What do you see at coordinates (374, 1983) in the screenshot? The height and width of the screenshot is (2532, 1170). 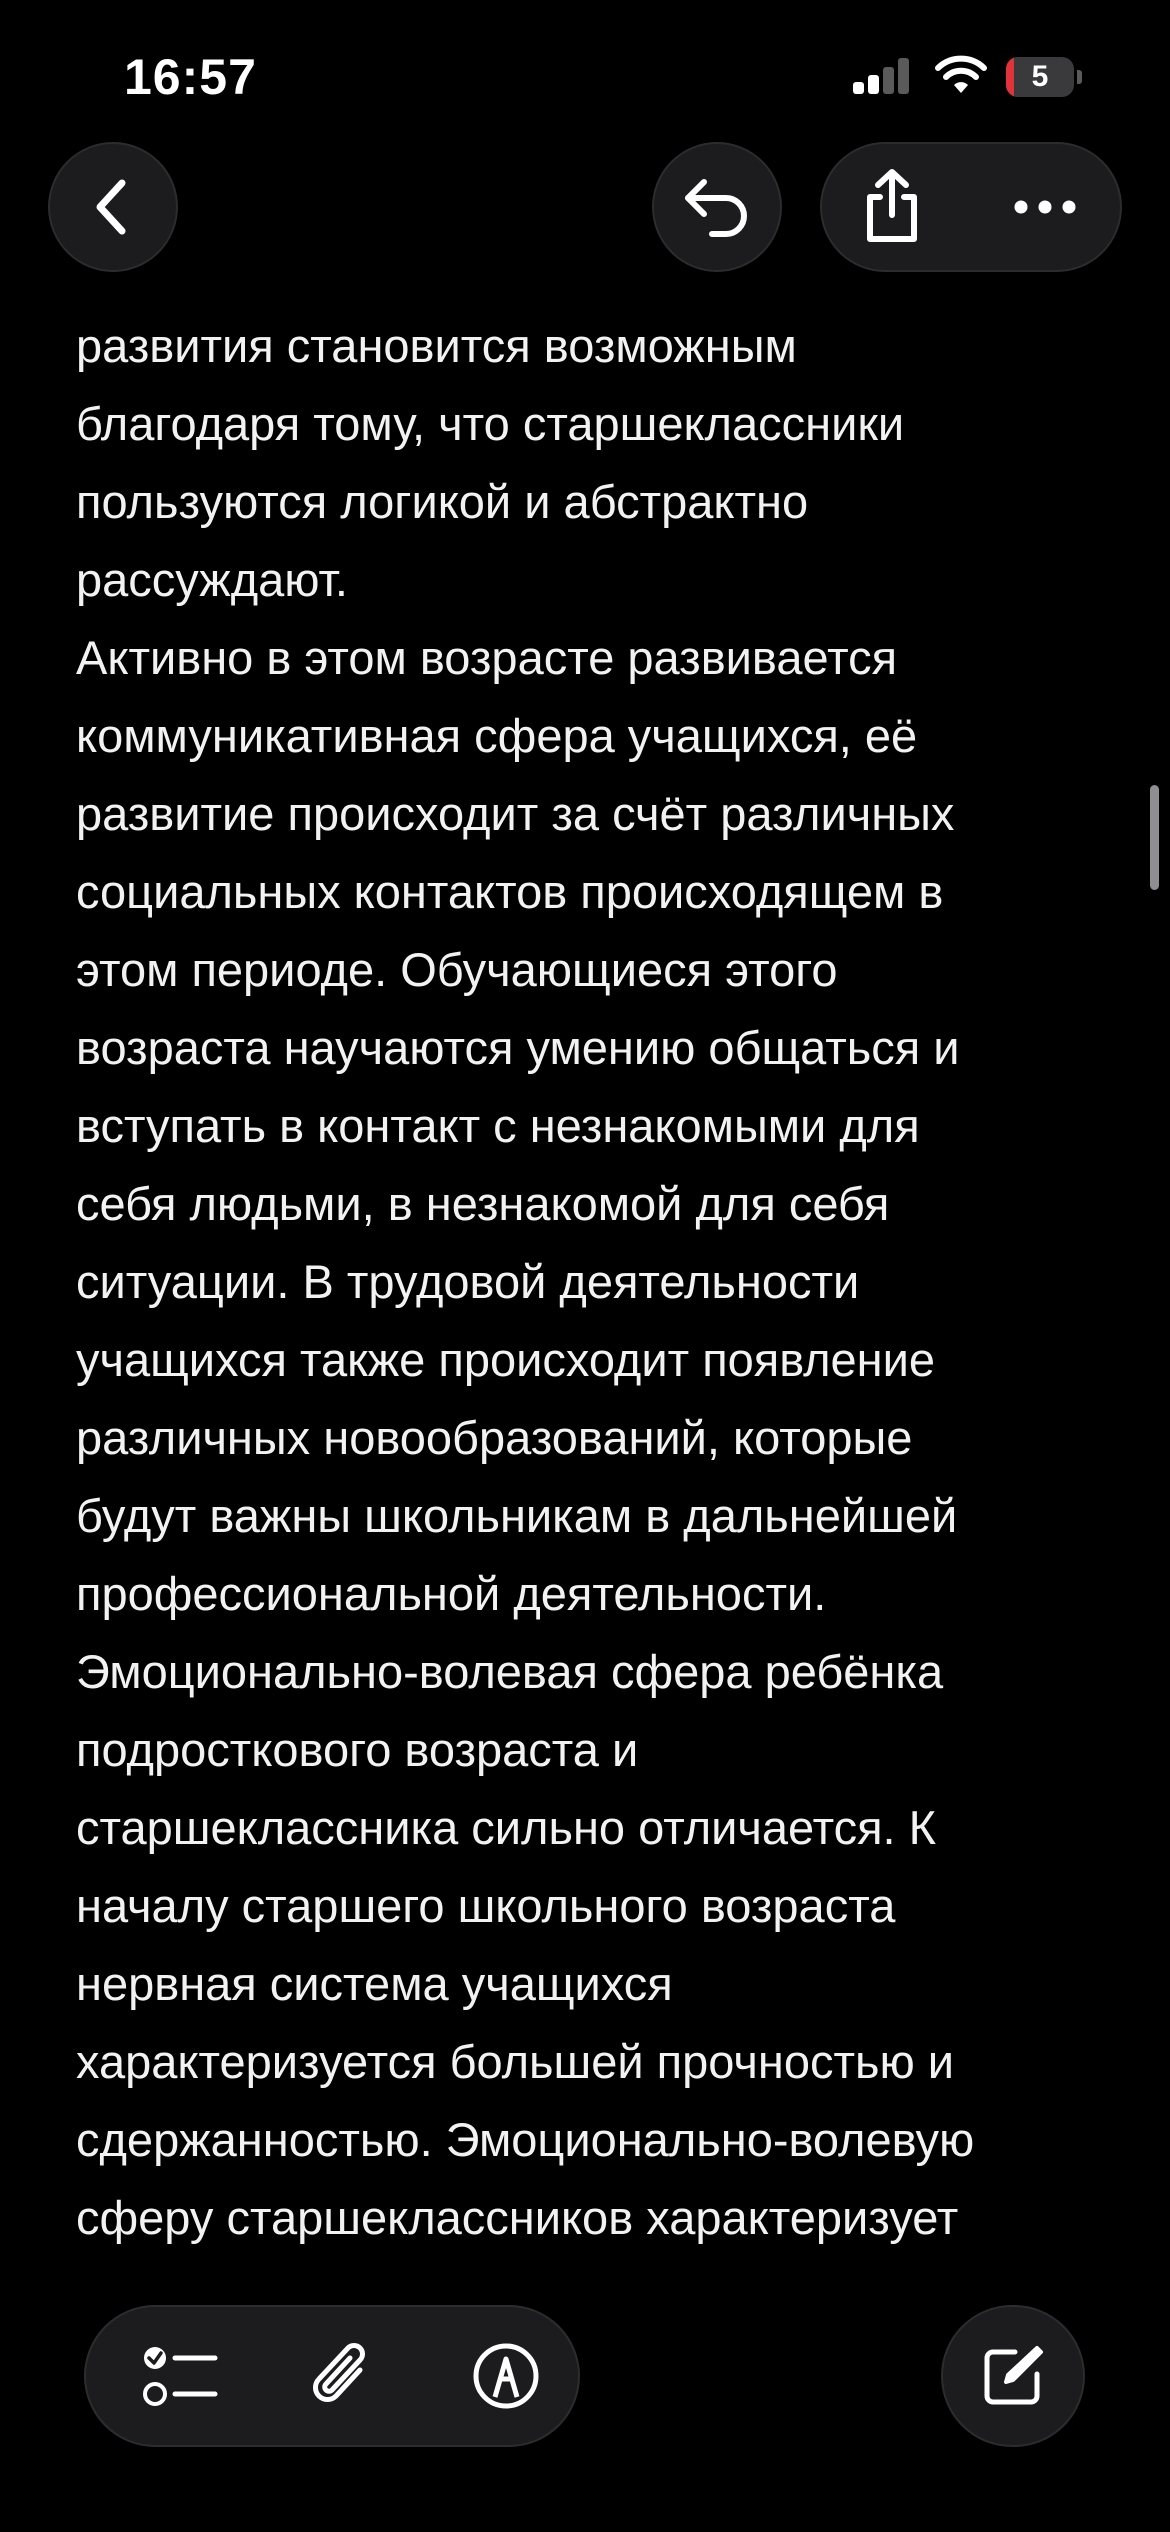 I see `note-text-line: нервная система учащихся` at bounding box center [374, 1983].